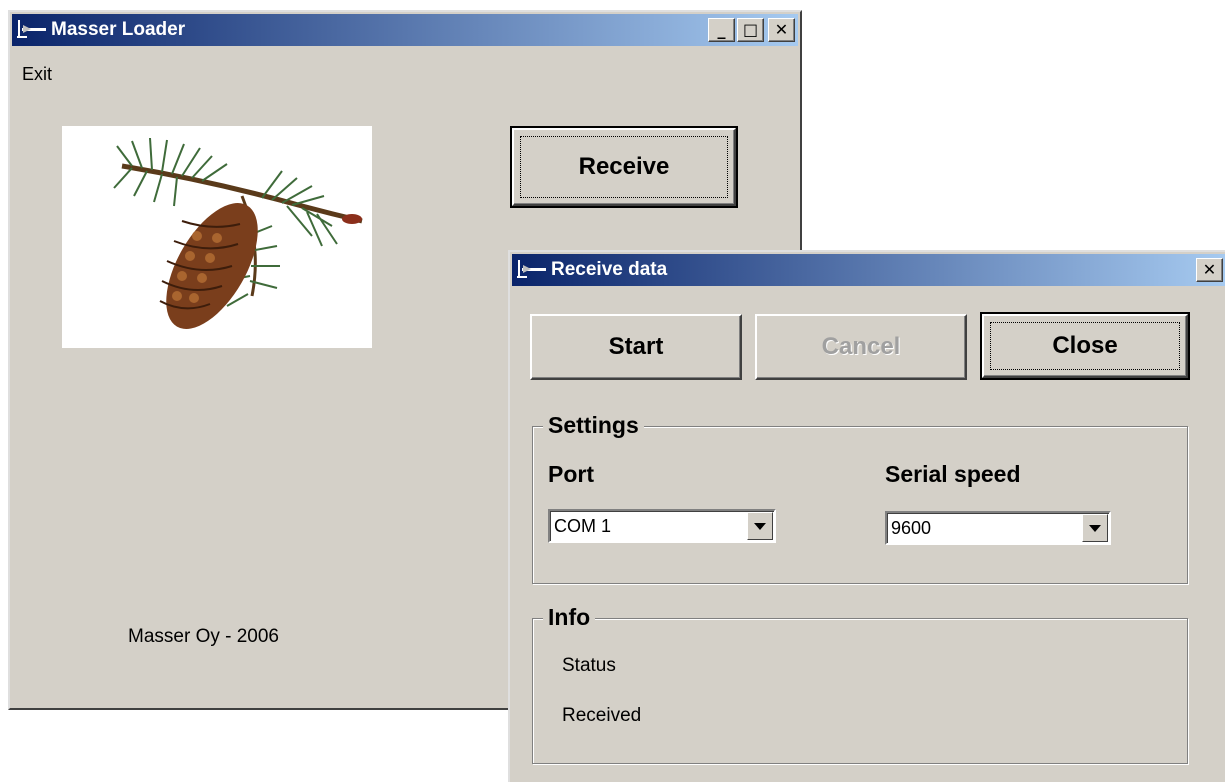 The image size is (1225, 782). I want to click on serial-speed-label: Serial speed, so click(953, 474).